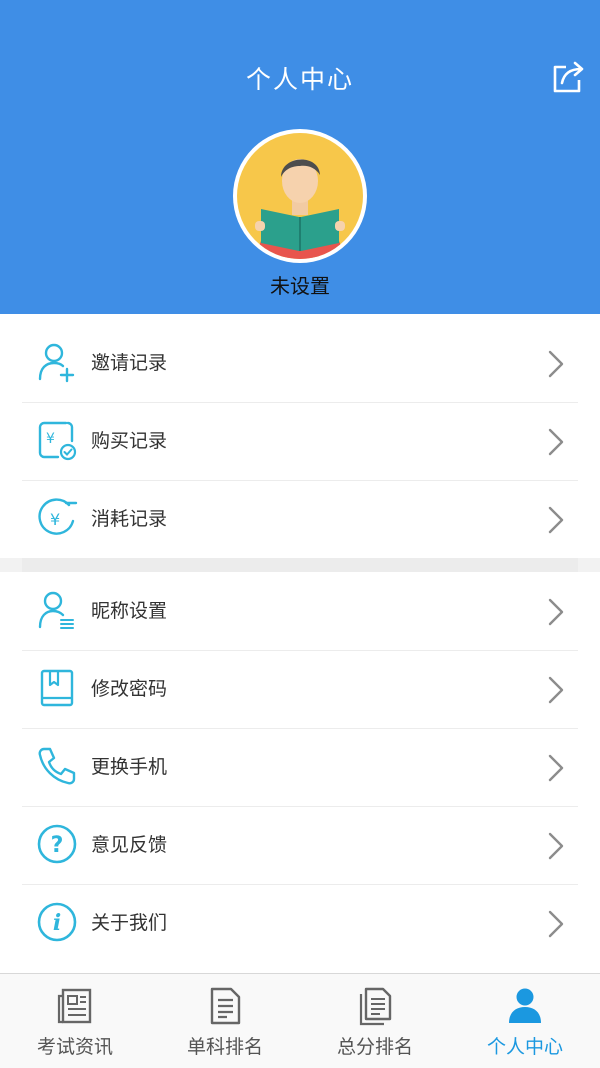 The height and width of the screenshot is (1068, 600). Describe the element at coordinates (129, 923) in the screenshot. I see `menu-item-label: 关于我们` at that location.